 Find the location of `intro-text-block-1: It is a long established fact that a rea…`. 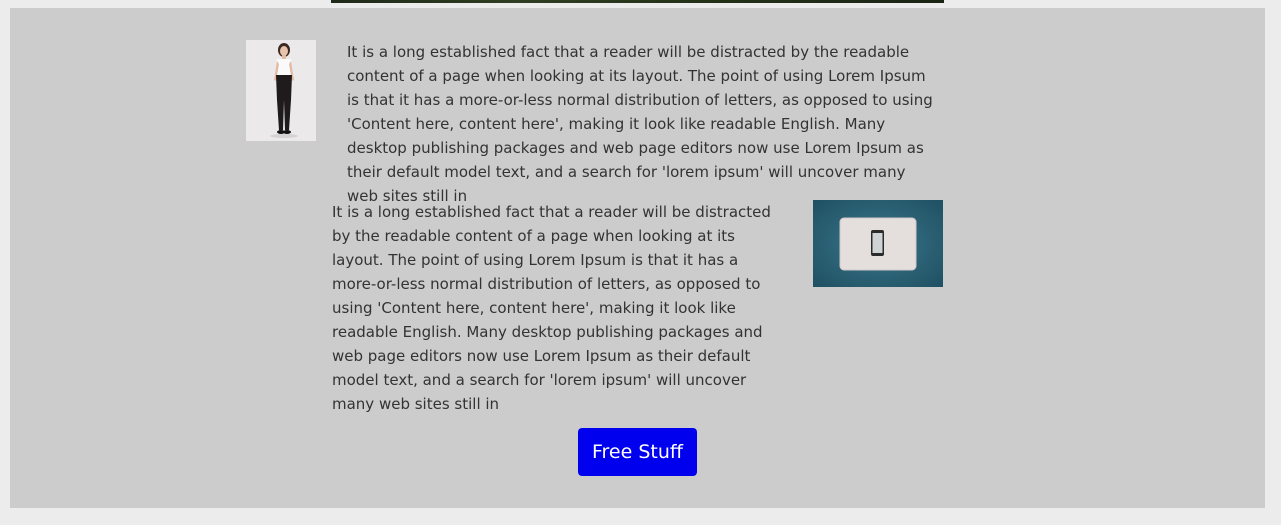

intro-text-block-1: It is a long established fact that a rea… is located at coordinates (642, 124).